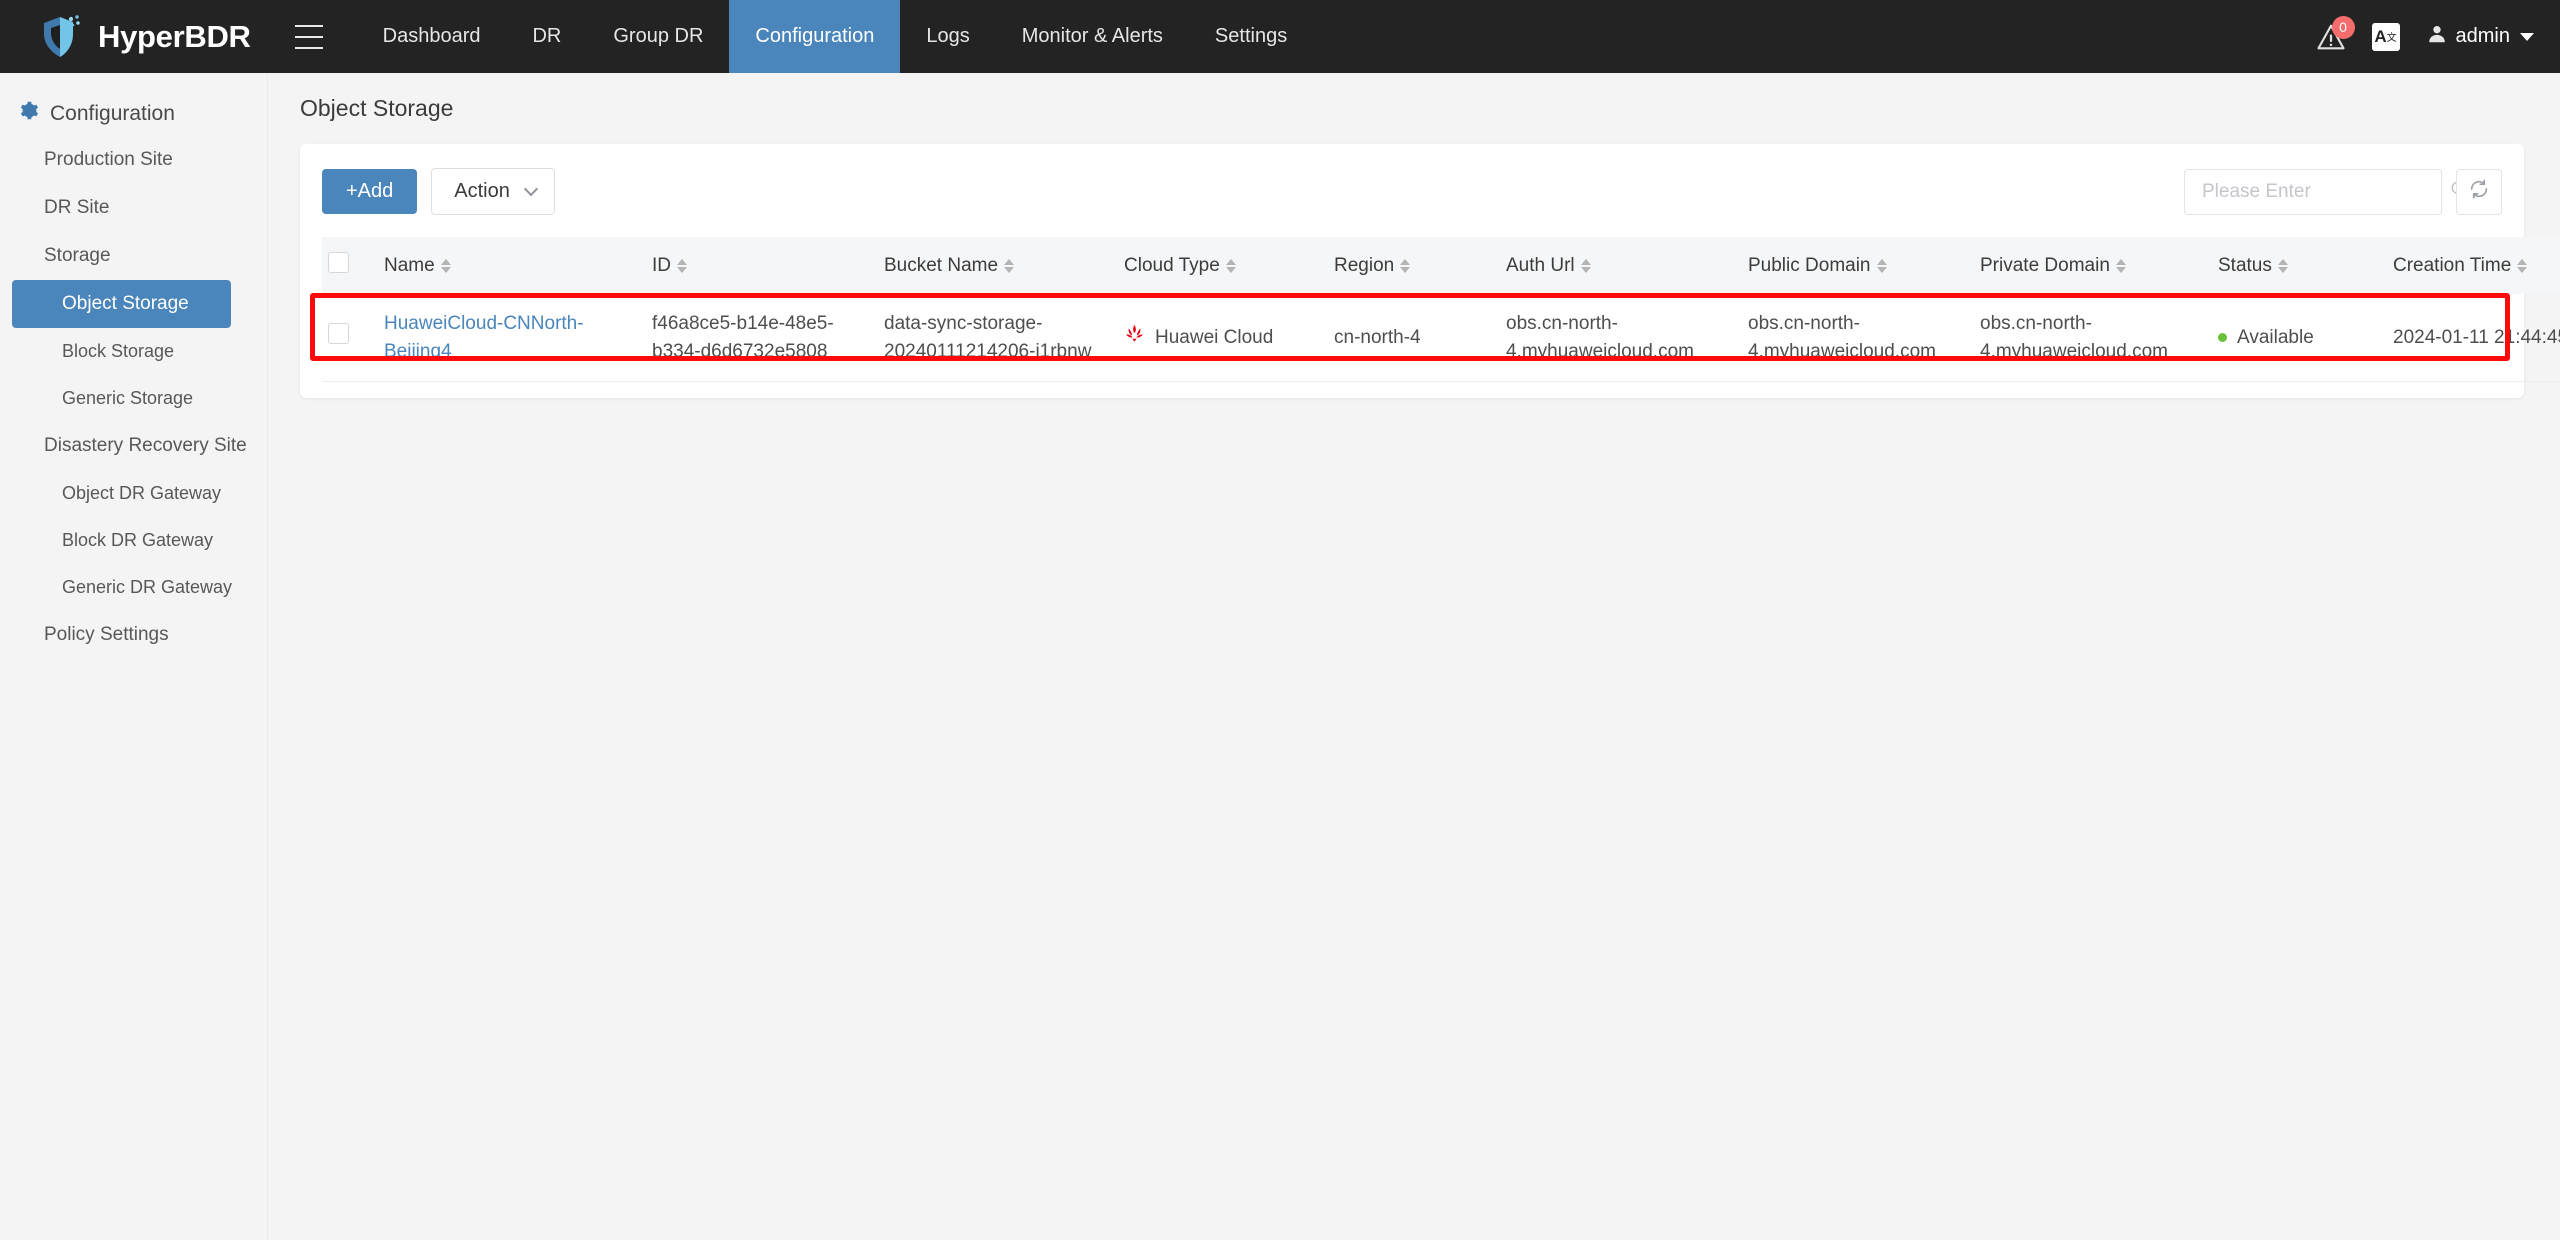  Describe the element at coordinates (1809, 265) in the screenshot. I see `column-label: Public Domain` at that location.